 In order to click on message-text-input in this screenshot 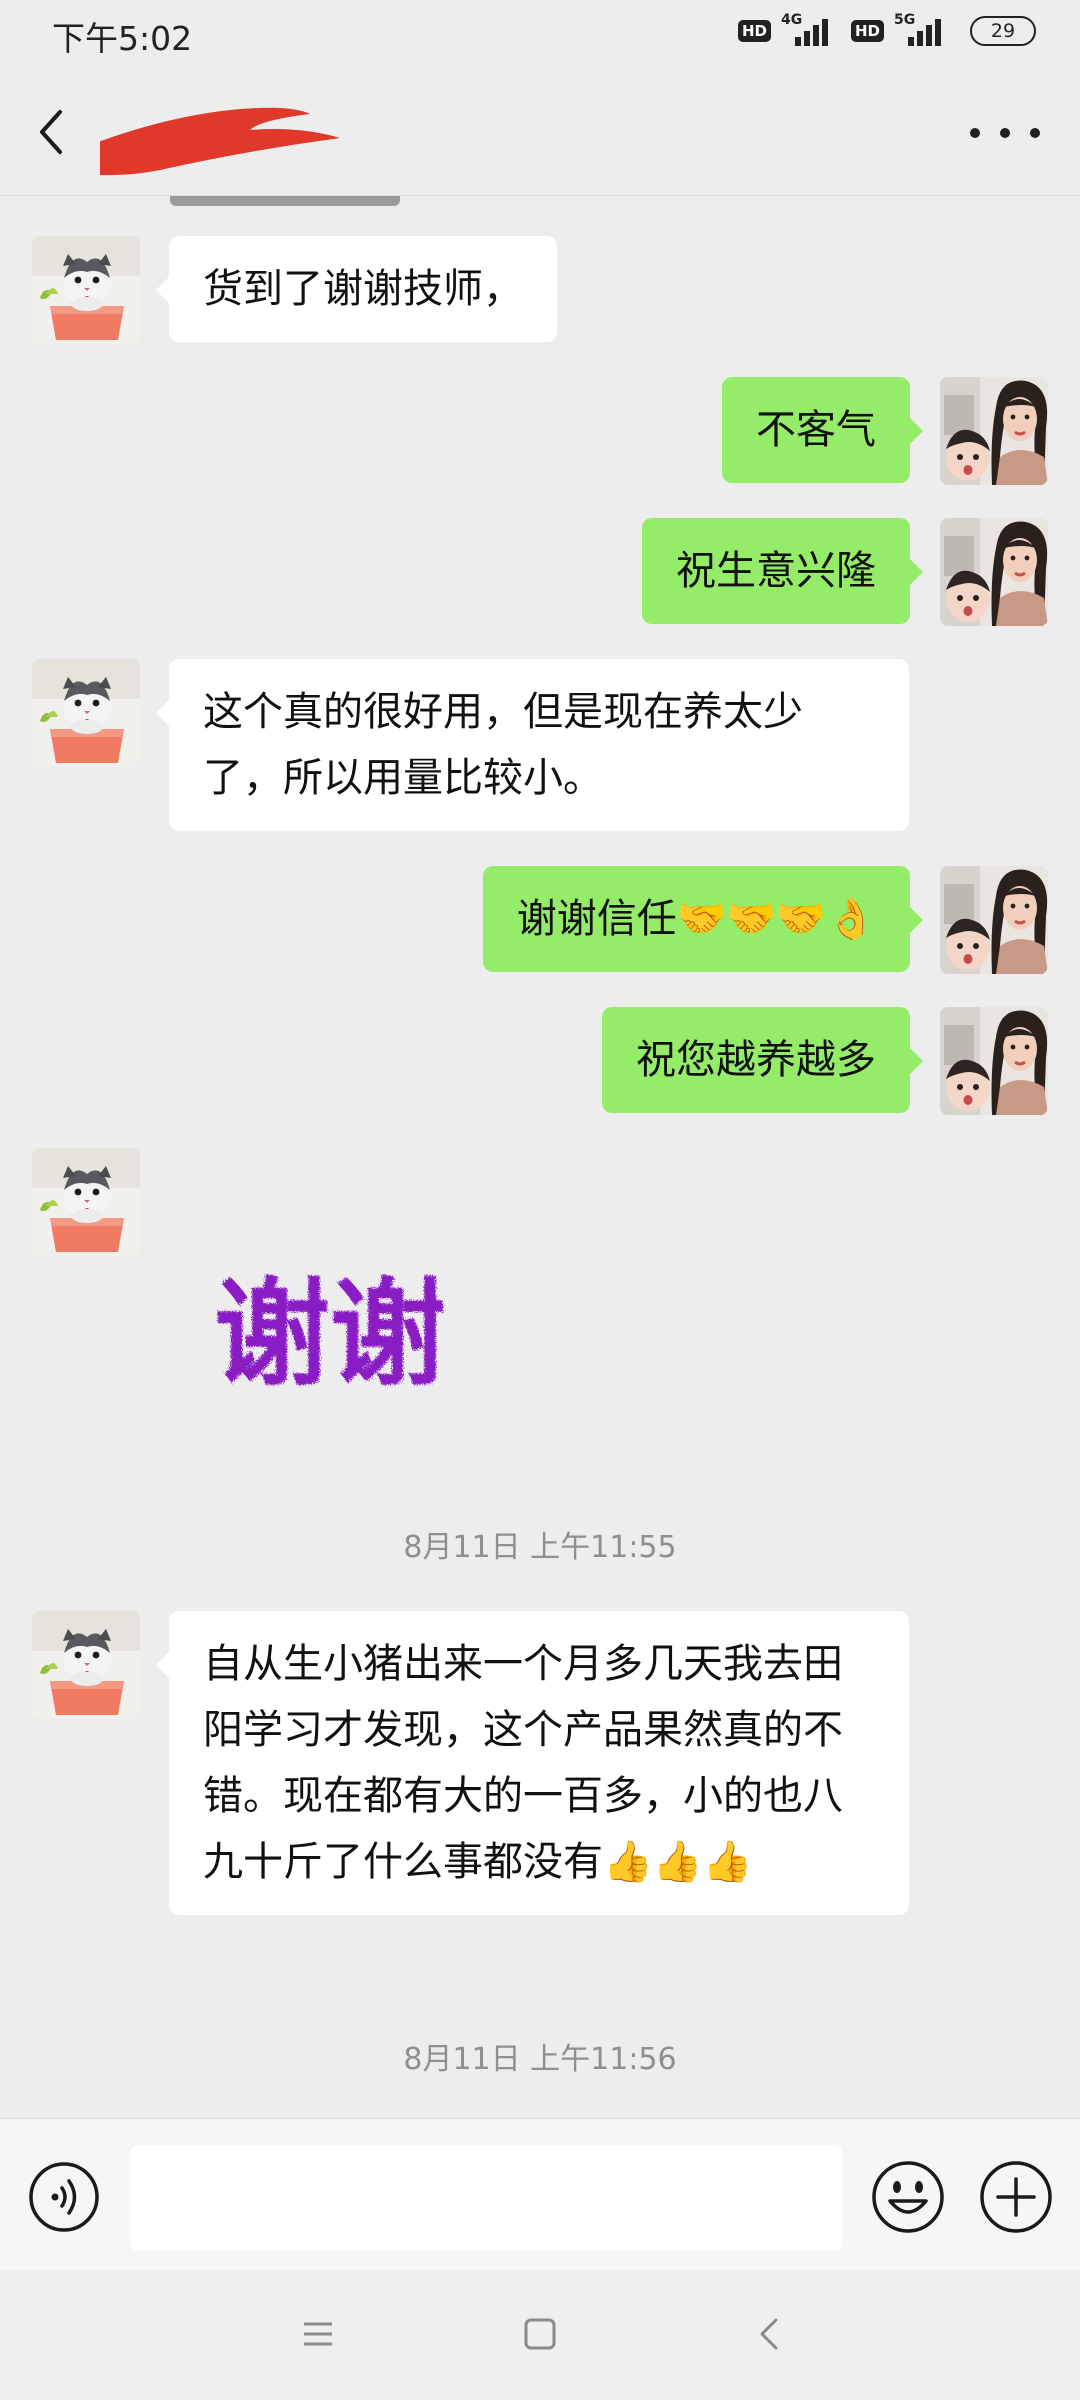, I will do `click(486, 2198)`.